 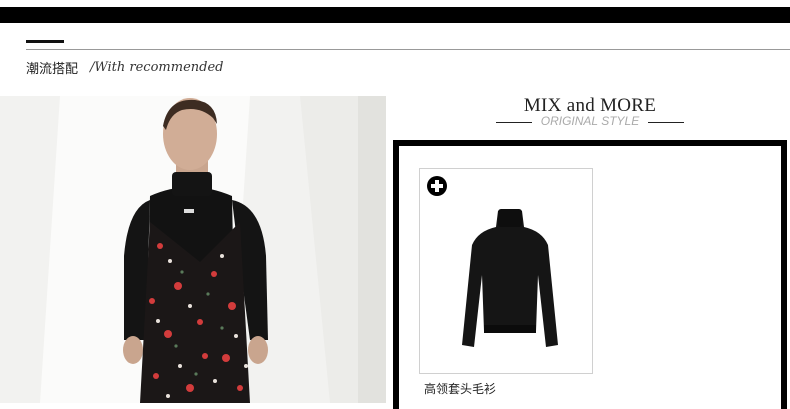 I want to click on mix-sub-line-right, so click(x=666, y=122).